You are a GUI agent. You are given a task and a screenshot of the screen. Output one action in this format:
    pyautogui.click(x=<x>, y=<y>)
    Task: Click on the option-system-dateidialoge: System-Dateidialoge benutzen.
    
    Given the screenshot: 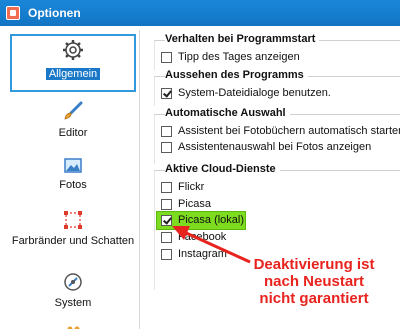 What is the action you would take?
    pyautogui.click(x=246, y=93)
    